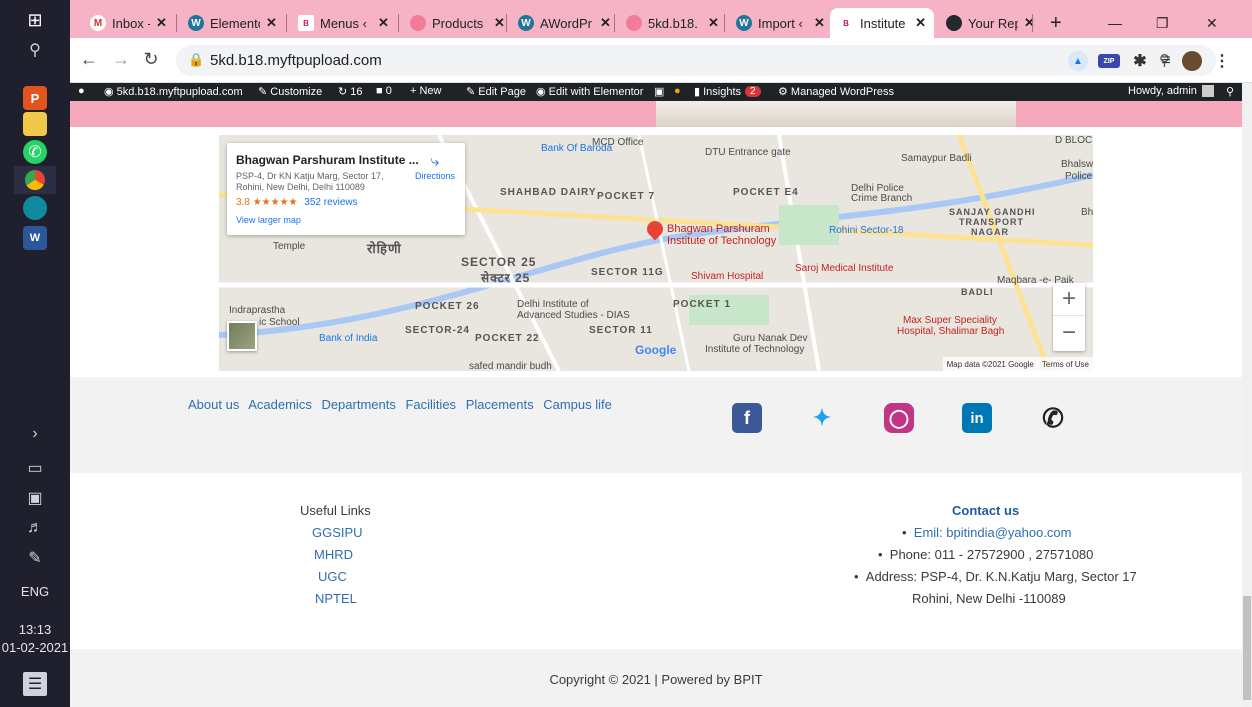 The height and width of the screenshot is (707, 1252). Describe the element at coordinates (350, 92) in the screenshot. I see `admin-updates: ↻ 16` at that location.